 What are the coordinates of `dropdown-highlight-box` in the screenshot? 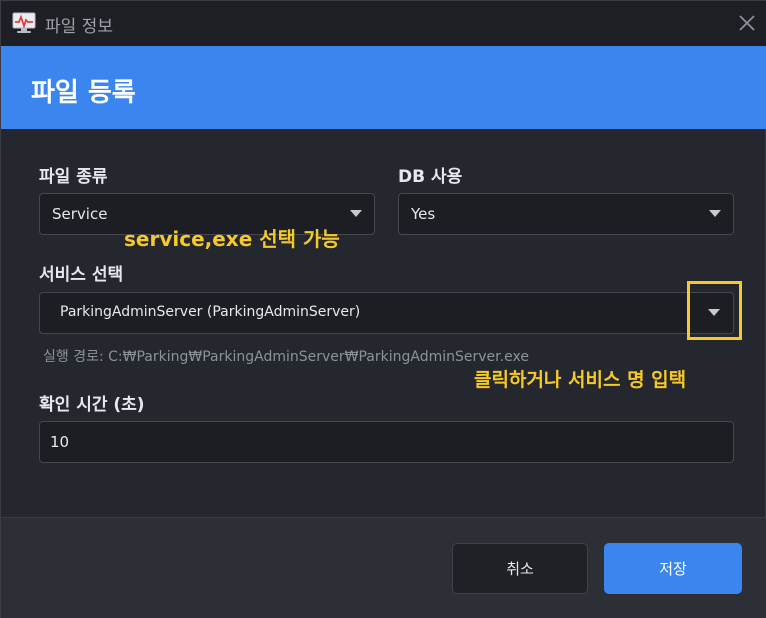 It's located at (714, 310).